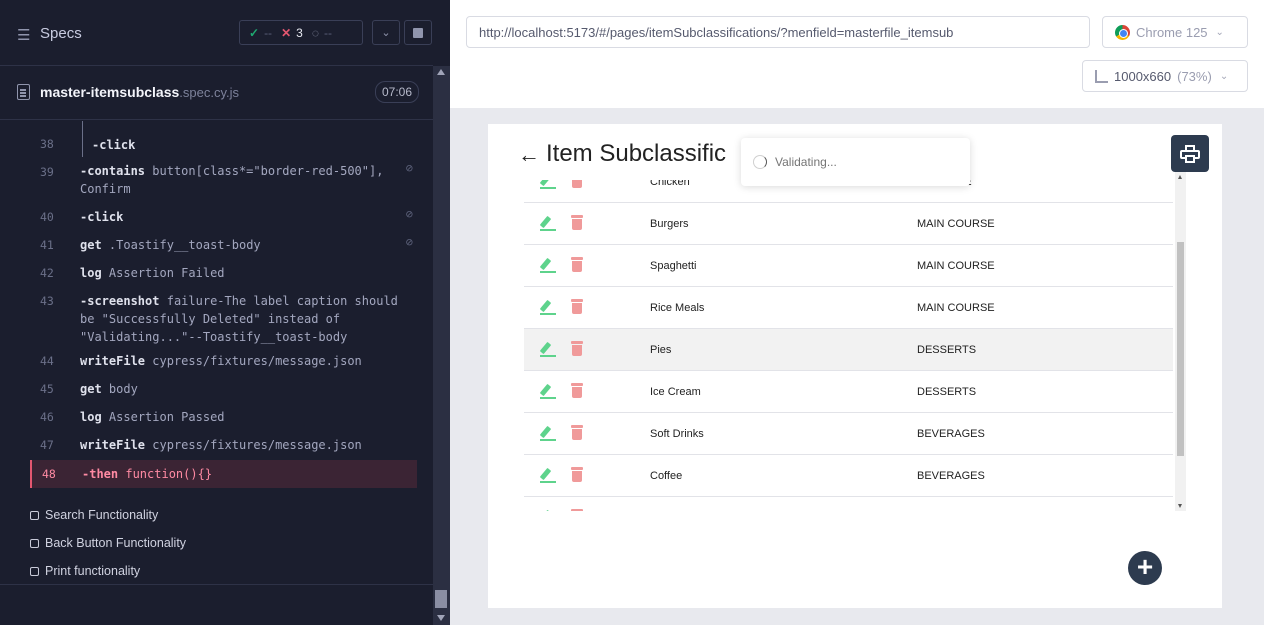  I want to click on page-title: Item Subclassific, so click(636, 153).